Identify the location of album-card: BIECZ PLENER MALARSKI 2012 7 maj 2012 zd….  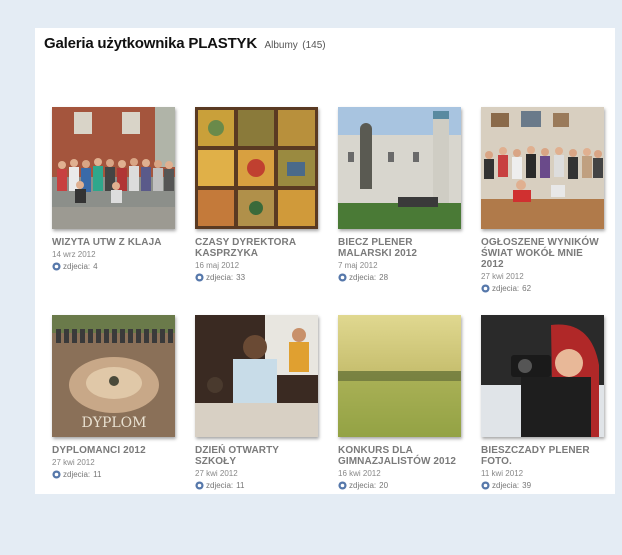
(400, 195).